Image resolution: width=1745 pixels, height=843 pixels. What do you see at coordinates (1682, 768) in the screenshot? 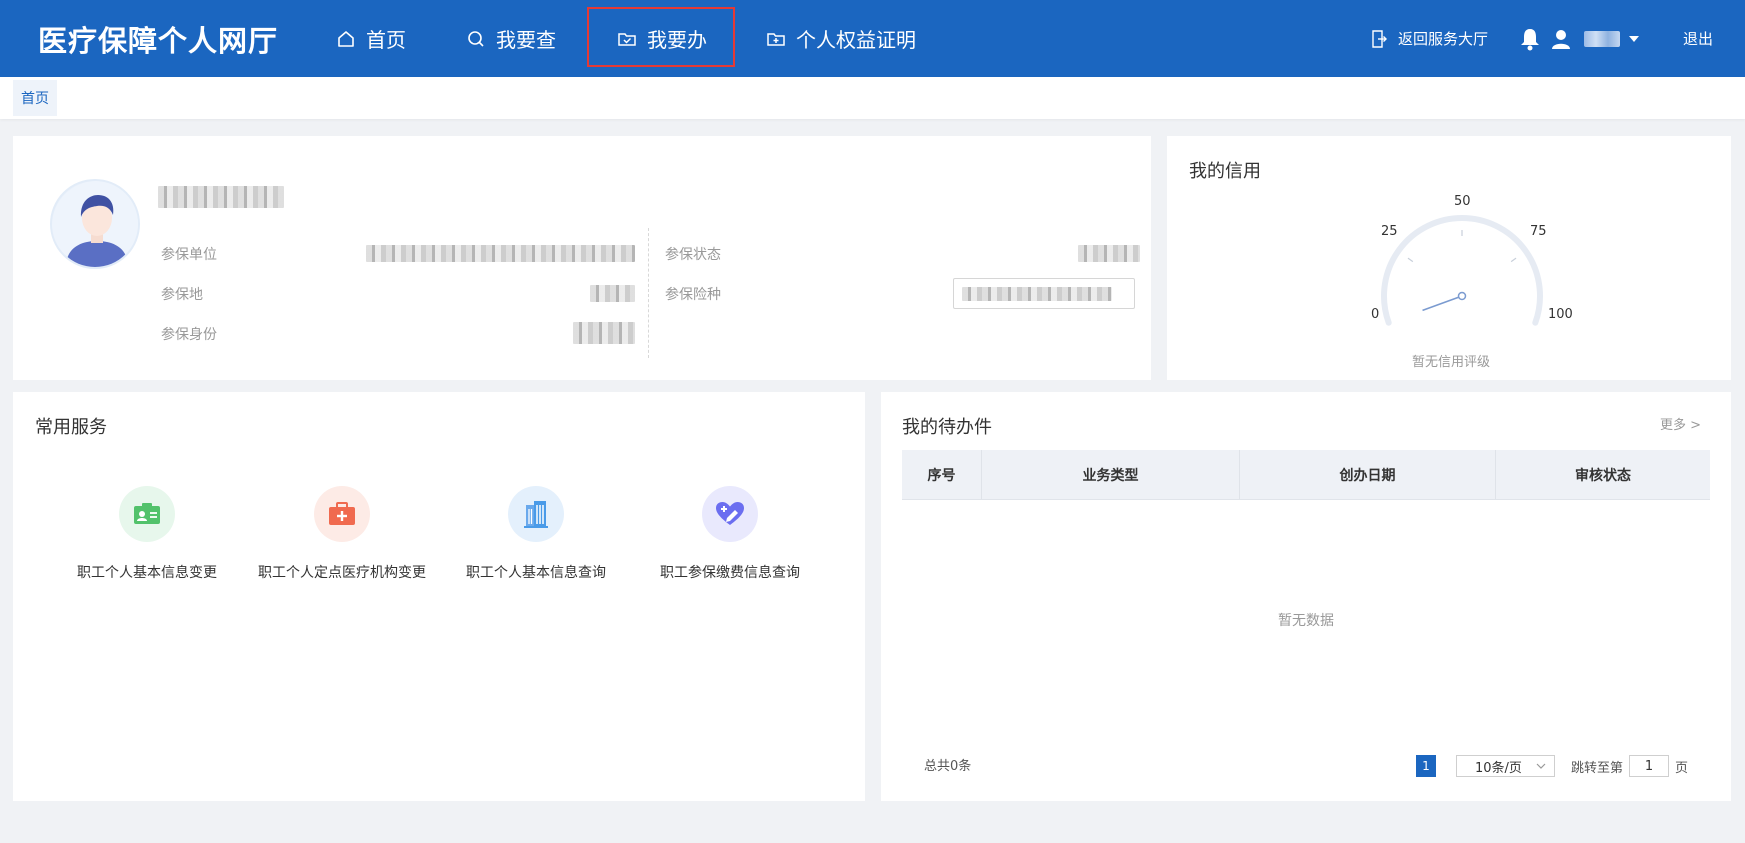
I see `page-unit-label: 页` at bounding box center [1682, 768].